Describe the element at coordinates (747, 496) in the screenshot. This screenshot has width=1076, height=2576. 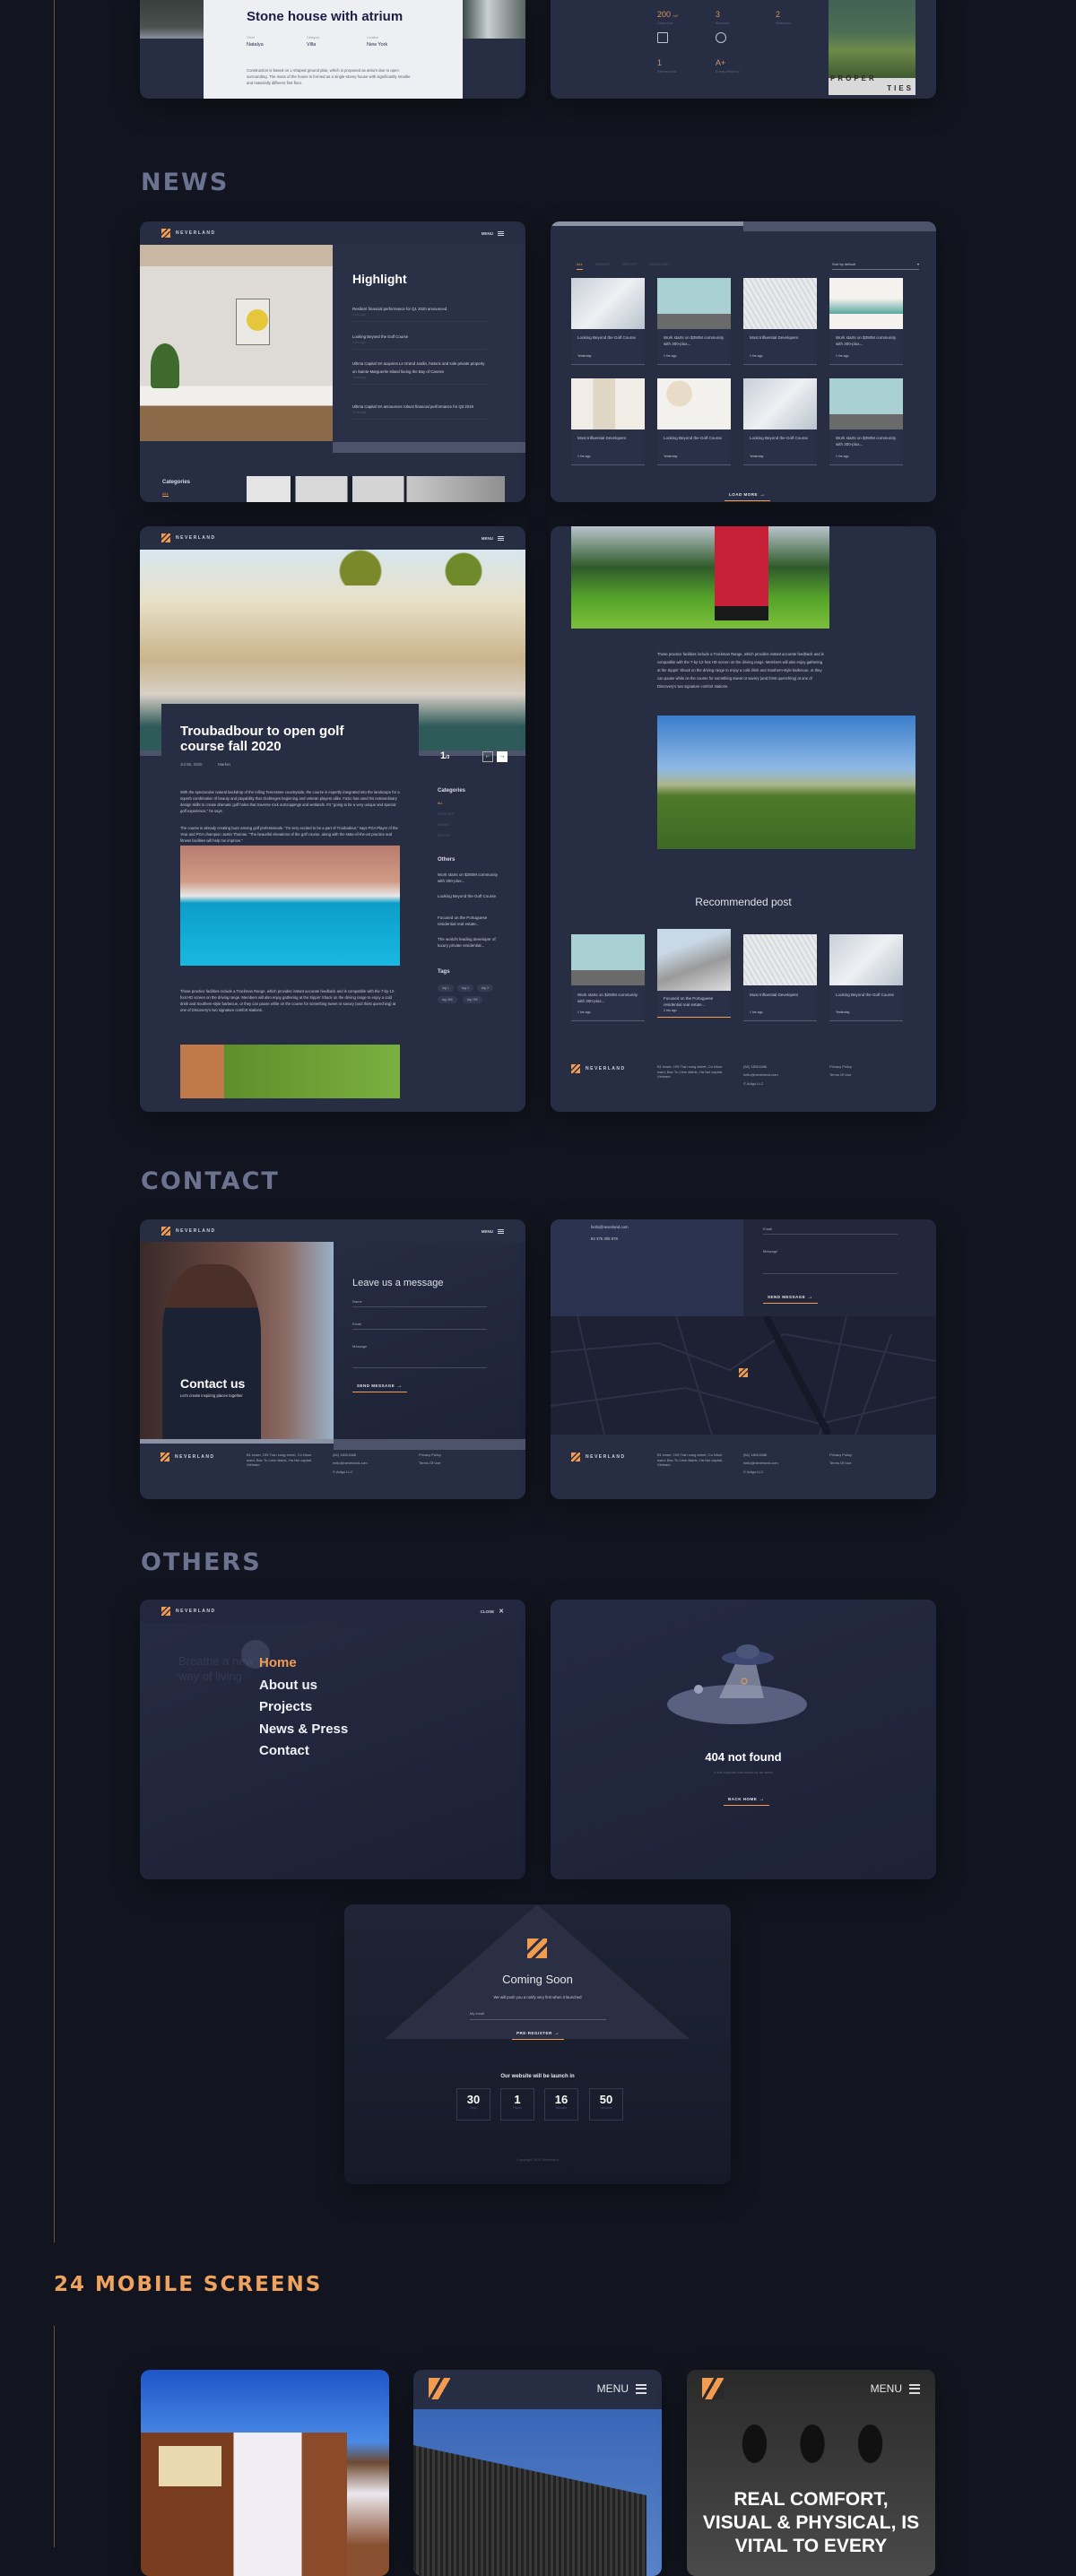
I see `load-more-button: LOAD MORE` at that location.